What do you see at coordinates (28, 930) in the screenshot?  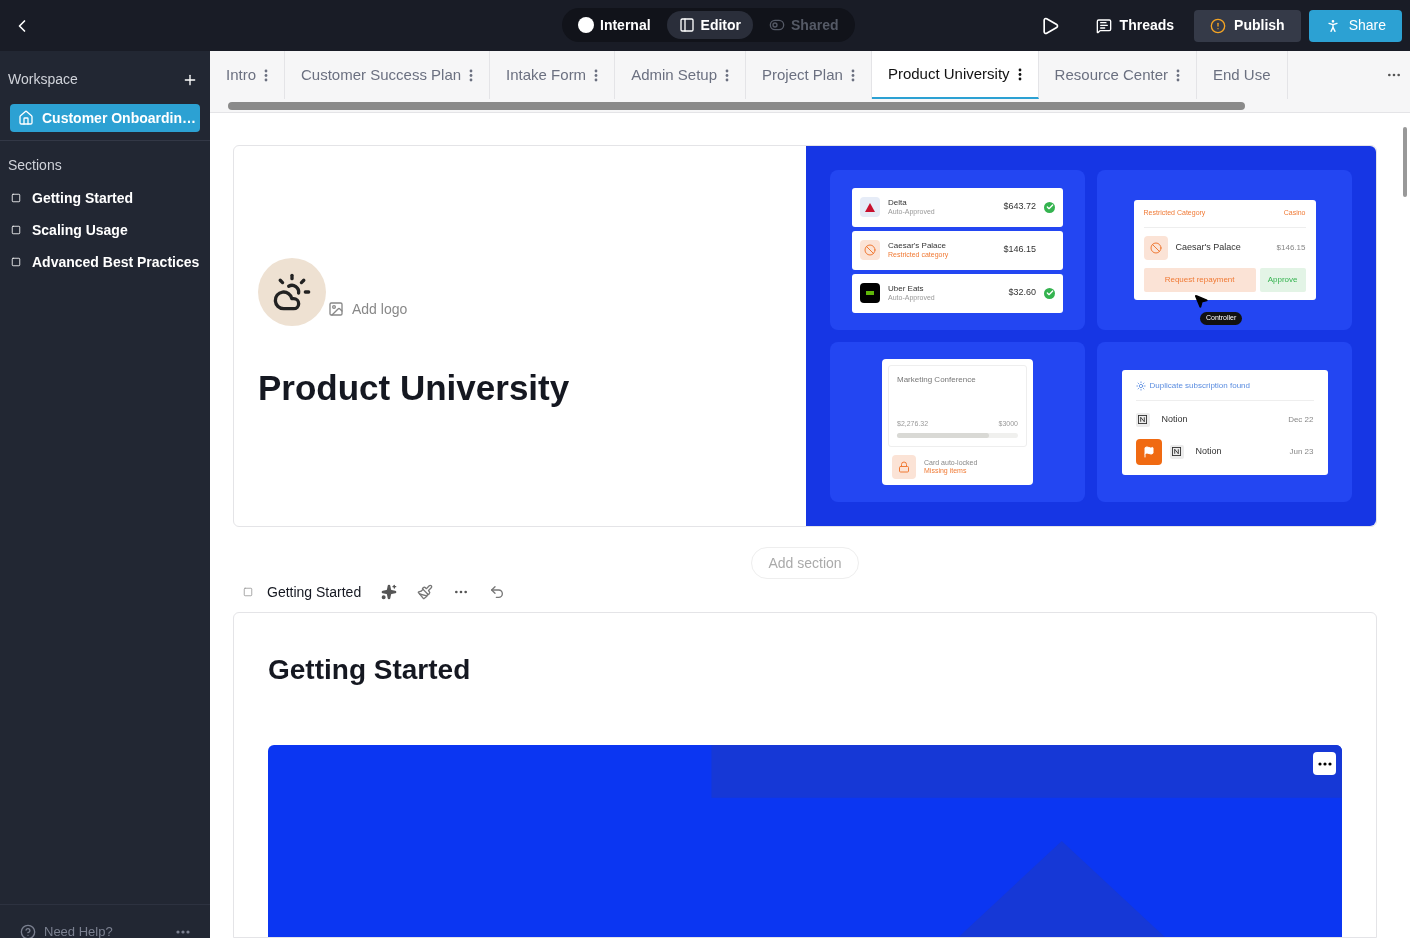 I see `help-icon` at bounding box center [28, 930].